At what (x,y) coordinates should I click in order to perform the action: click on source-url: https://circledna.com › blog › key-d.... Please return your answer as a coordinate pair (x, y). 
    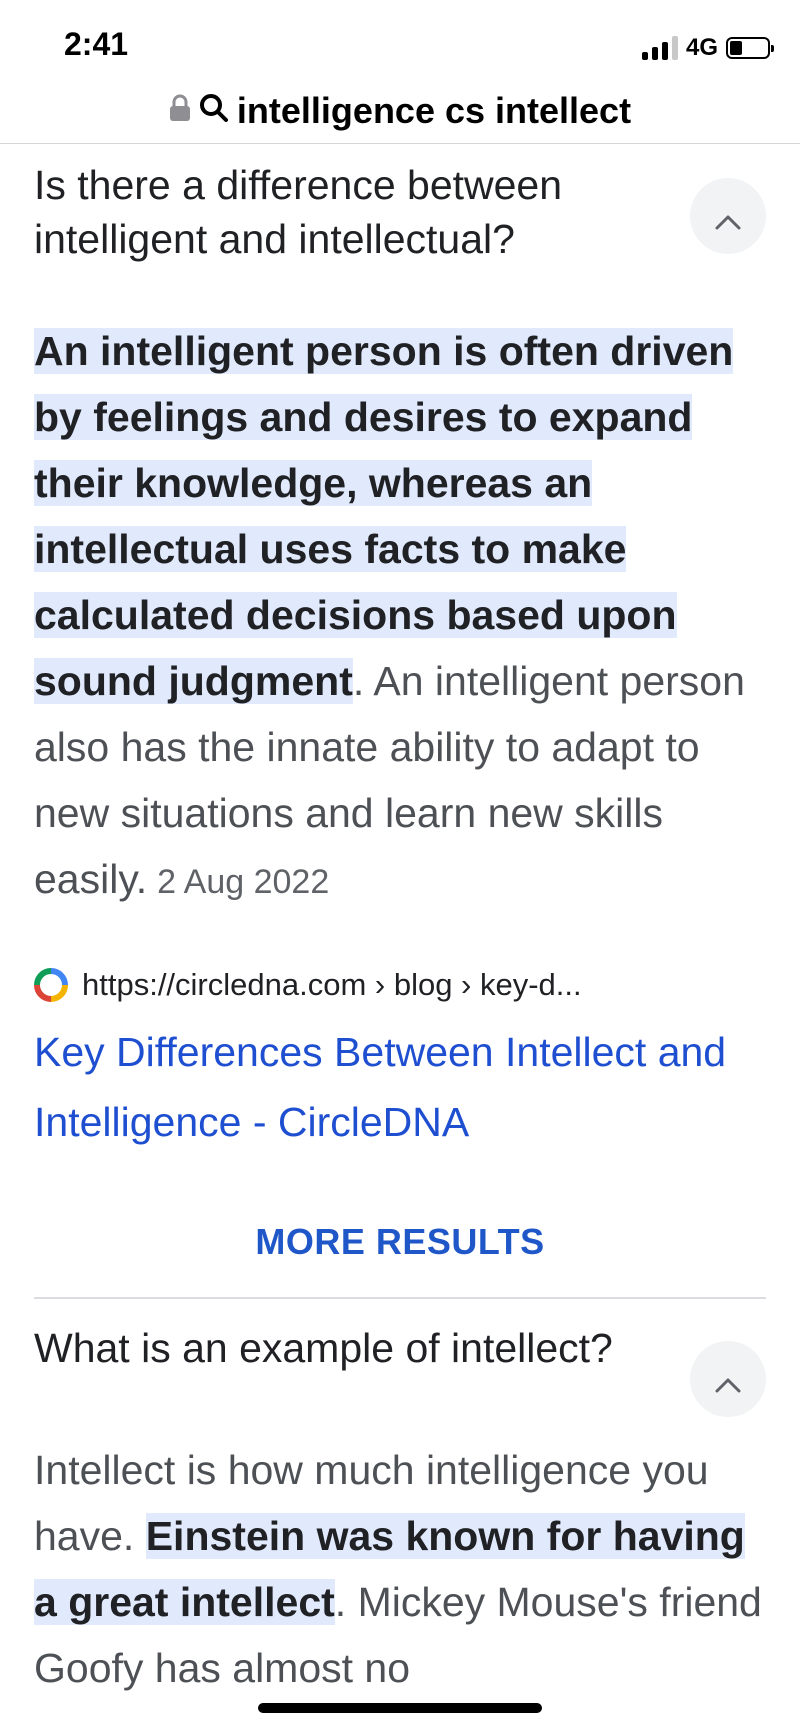
    Looking at the image, I should click on (332, 985).